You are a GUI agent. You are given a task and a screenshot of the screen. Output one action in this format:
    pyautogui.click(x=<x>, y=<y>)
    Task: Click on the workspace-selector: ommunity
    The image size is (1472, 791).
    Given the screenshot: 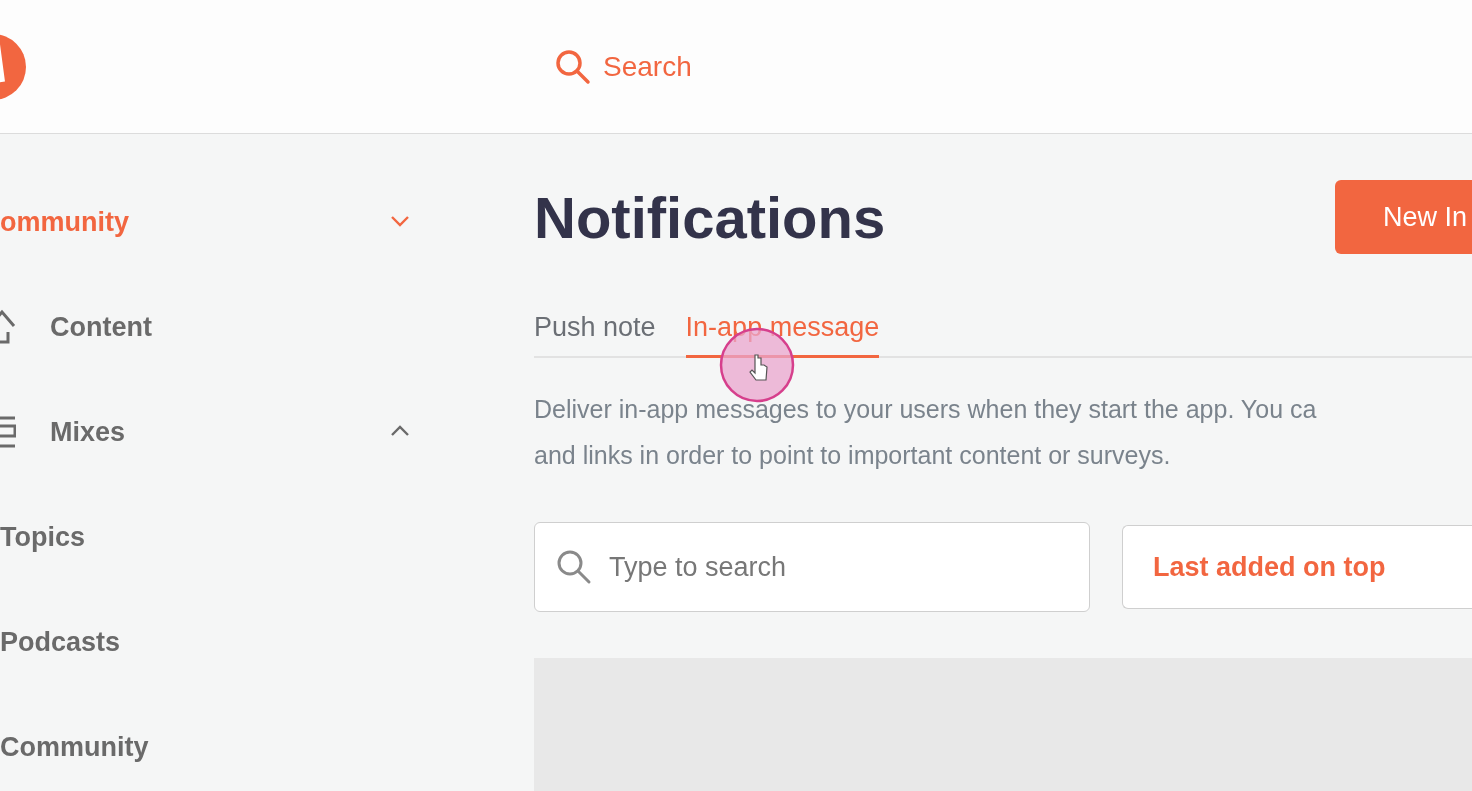 What is the action you would take?
    pyautogui.click(x=195, y=222)
    